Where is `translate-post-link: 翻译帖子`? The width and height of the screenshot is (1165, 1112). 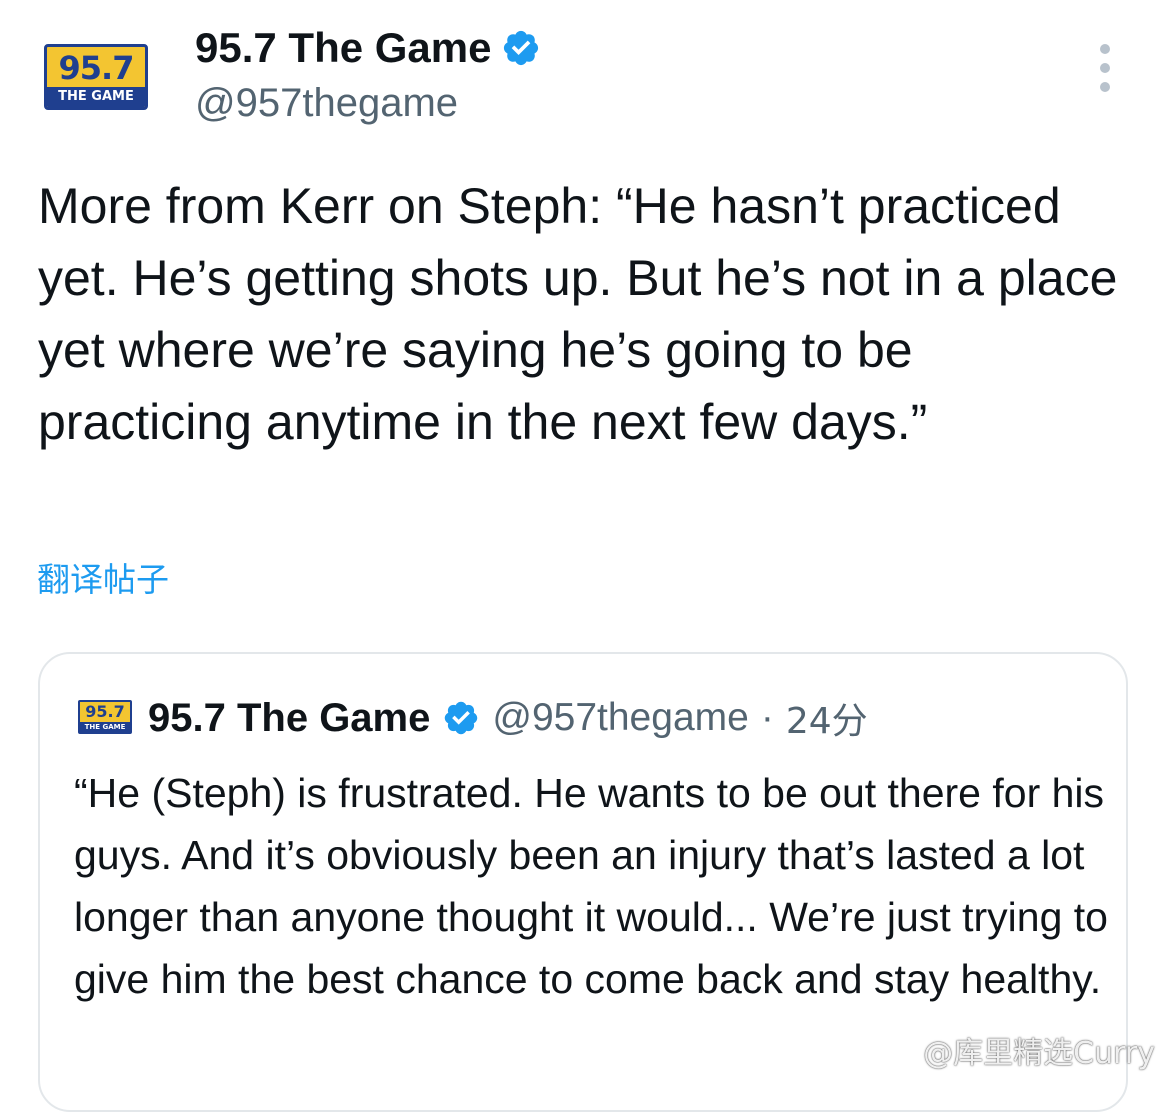
translate-post-link: 翻译帖子 is located at coordinates (103, 580).